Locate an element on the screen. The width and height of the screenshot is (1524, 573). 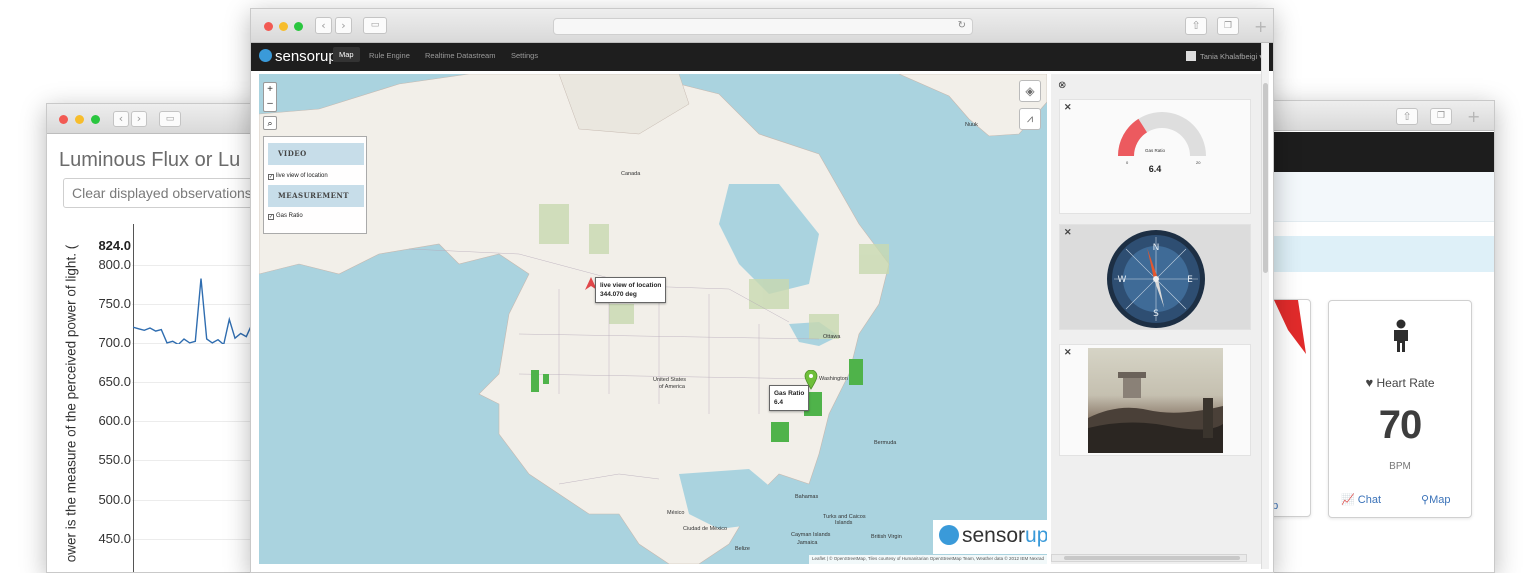
y-tick-label: 700.0 is located at coordinates (110, 342).